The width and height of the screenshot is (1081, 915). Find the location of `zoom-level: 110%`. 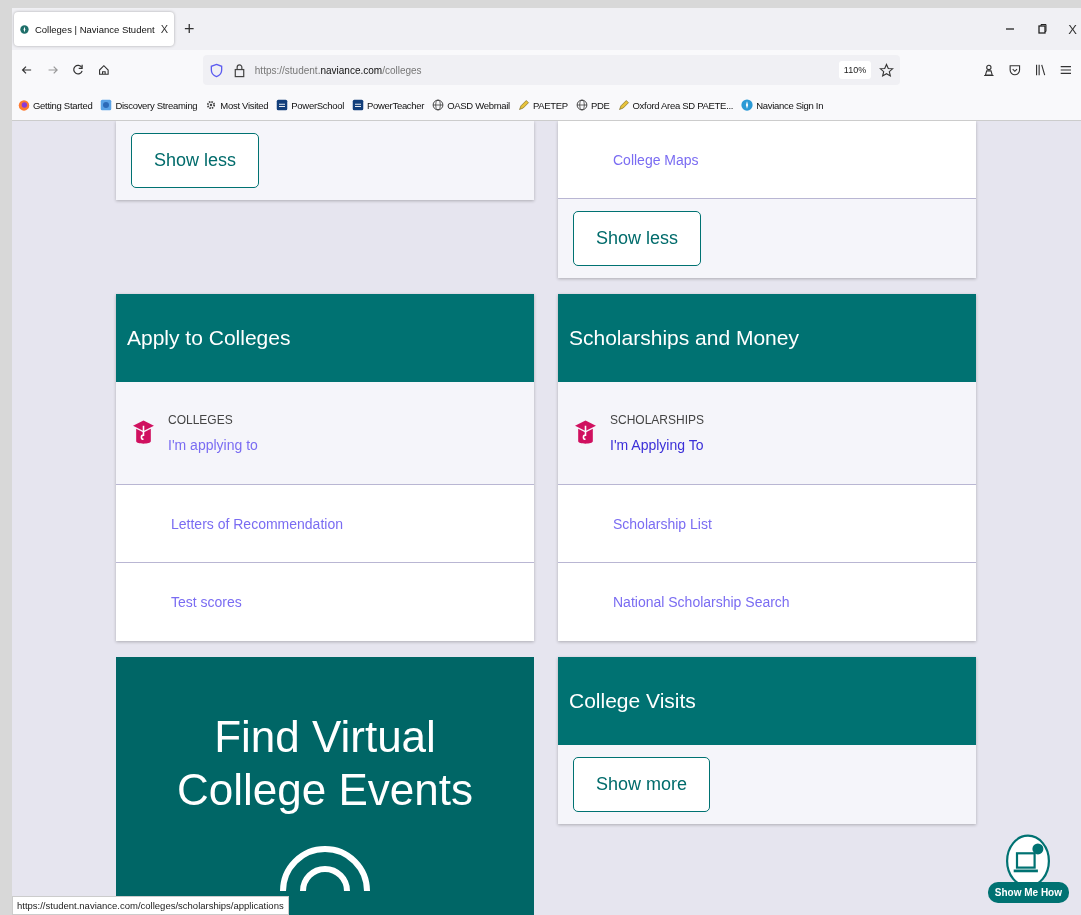

zoom-level: 110% is located at coordinates (855, 70).